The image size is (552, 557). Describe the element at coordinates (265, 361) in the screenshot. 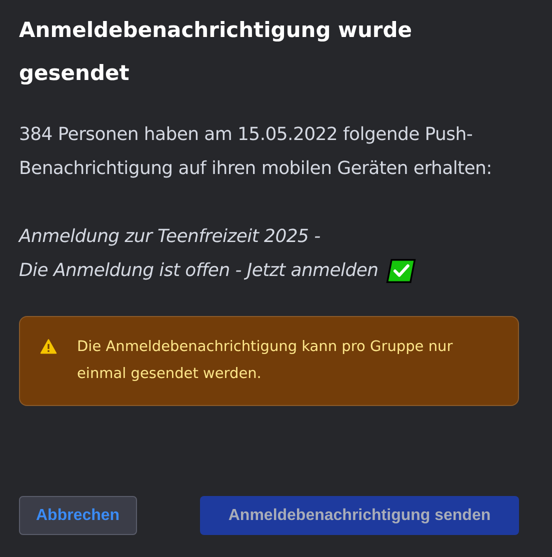

I see `alert-text: Die Anmeldebenachrichtigung kann pro Gruppe nur einmal gesendet werden.` at that location.